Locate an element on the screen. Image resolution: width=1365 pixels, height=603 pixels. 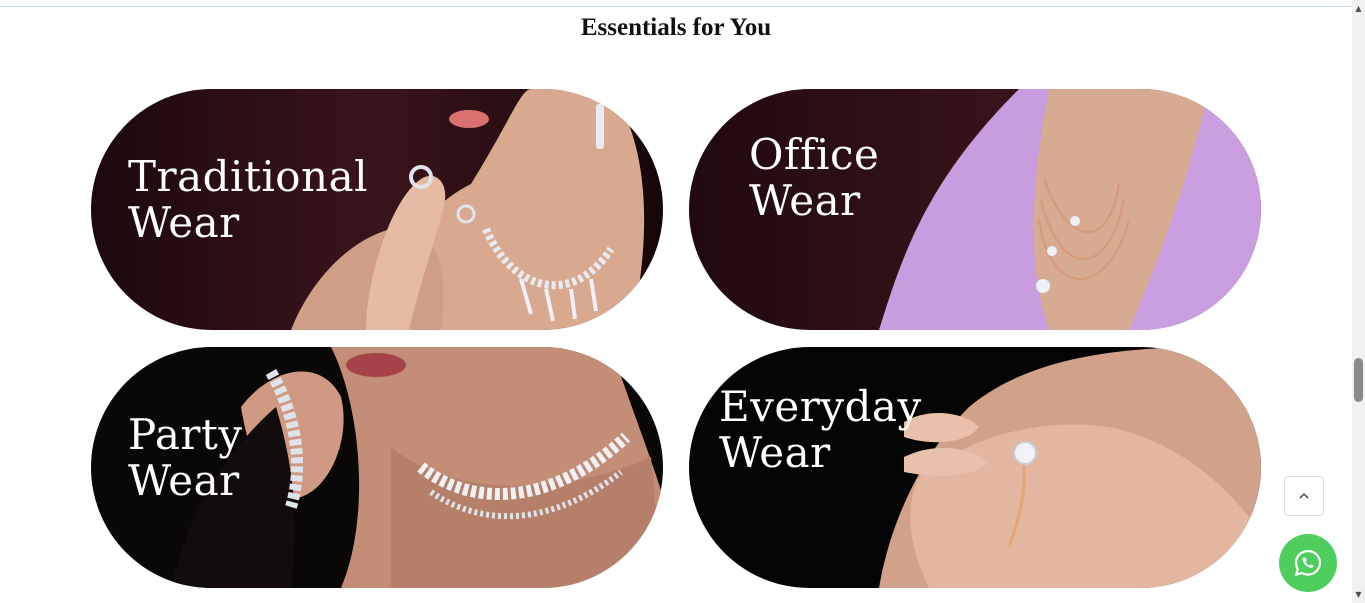
back-to-top-button is located at coordinates (1304, 496).